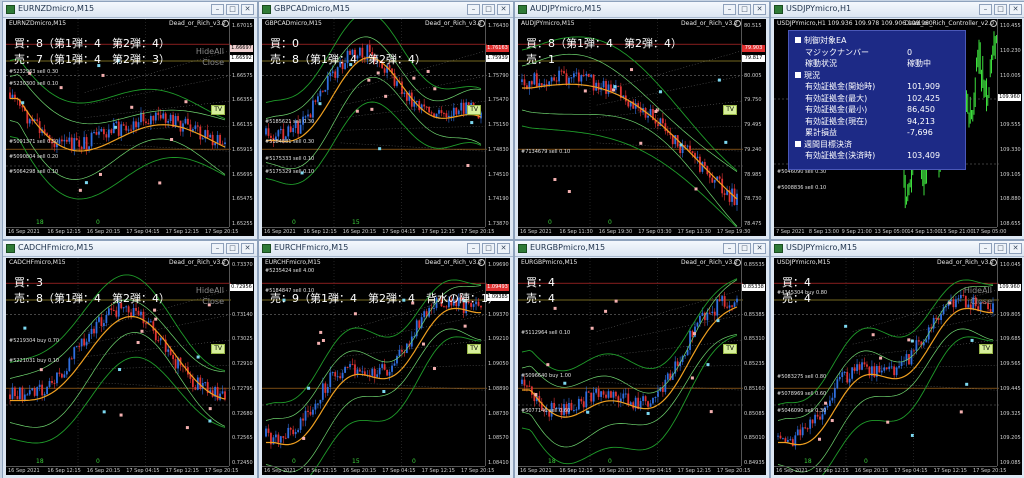  What do you see at coordinates (911, 471) in the screenshot?
I see `time-tick-label: 17 Sep 04:15` at bounding box center [911, 471].